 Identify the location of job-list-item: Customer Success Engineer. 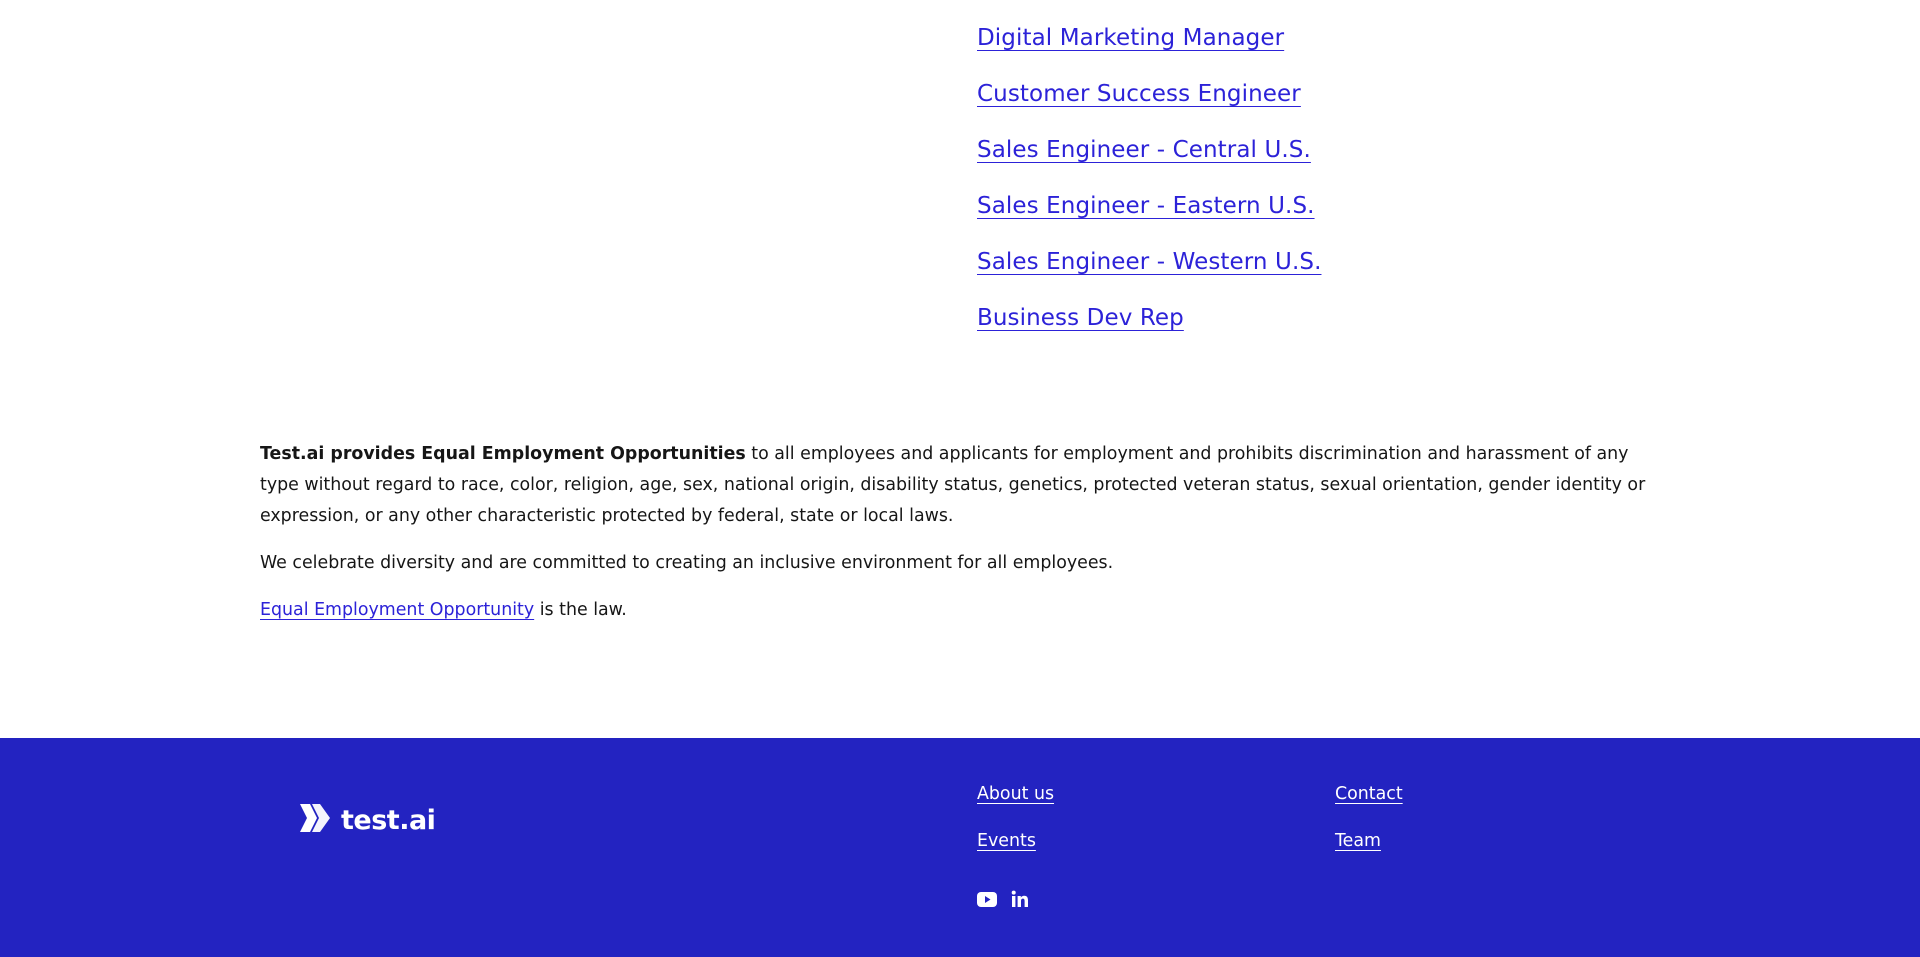
(1149, 104).